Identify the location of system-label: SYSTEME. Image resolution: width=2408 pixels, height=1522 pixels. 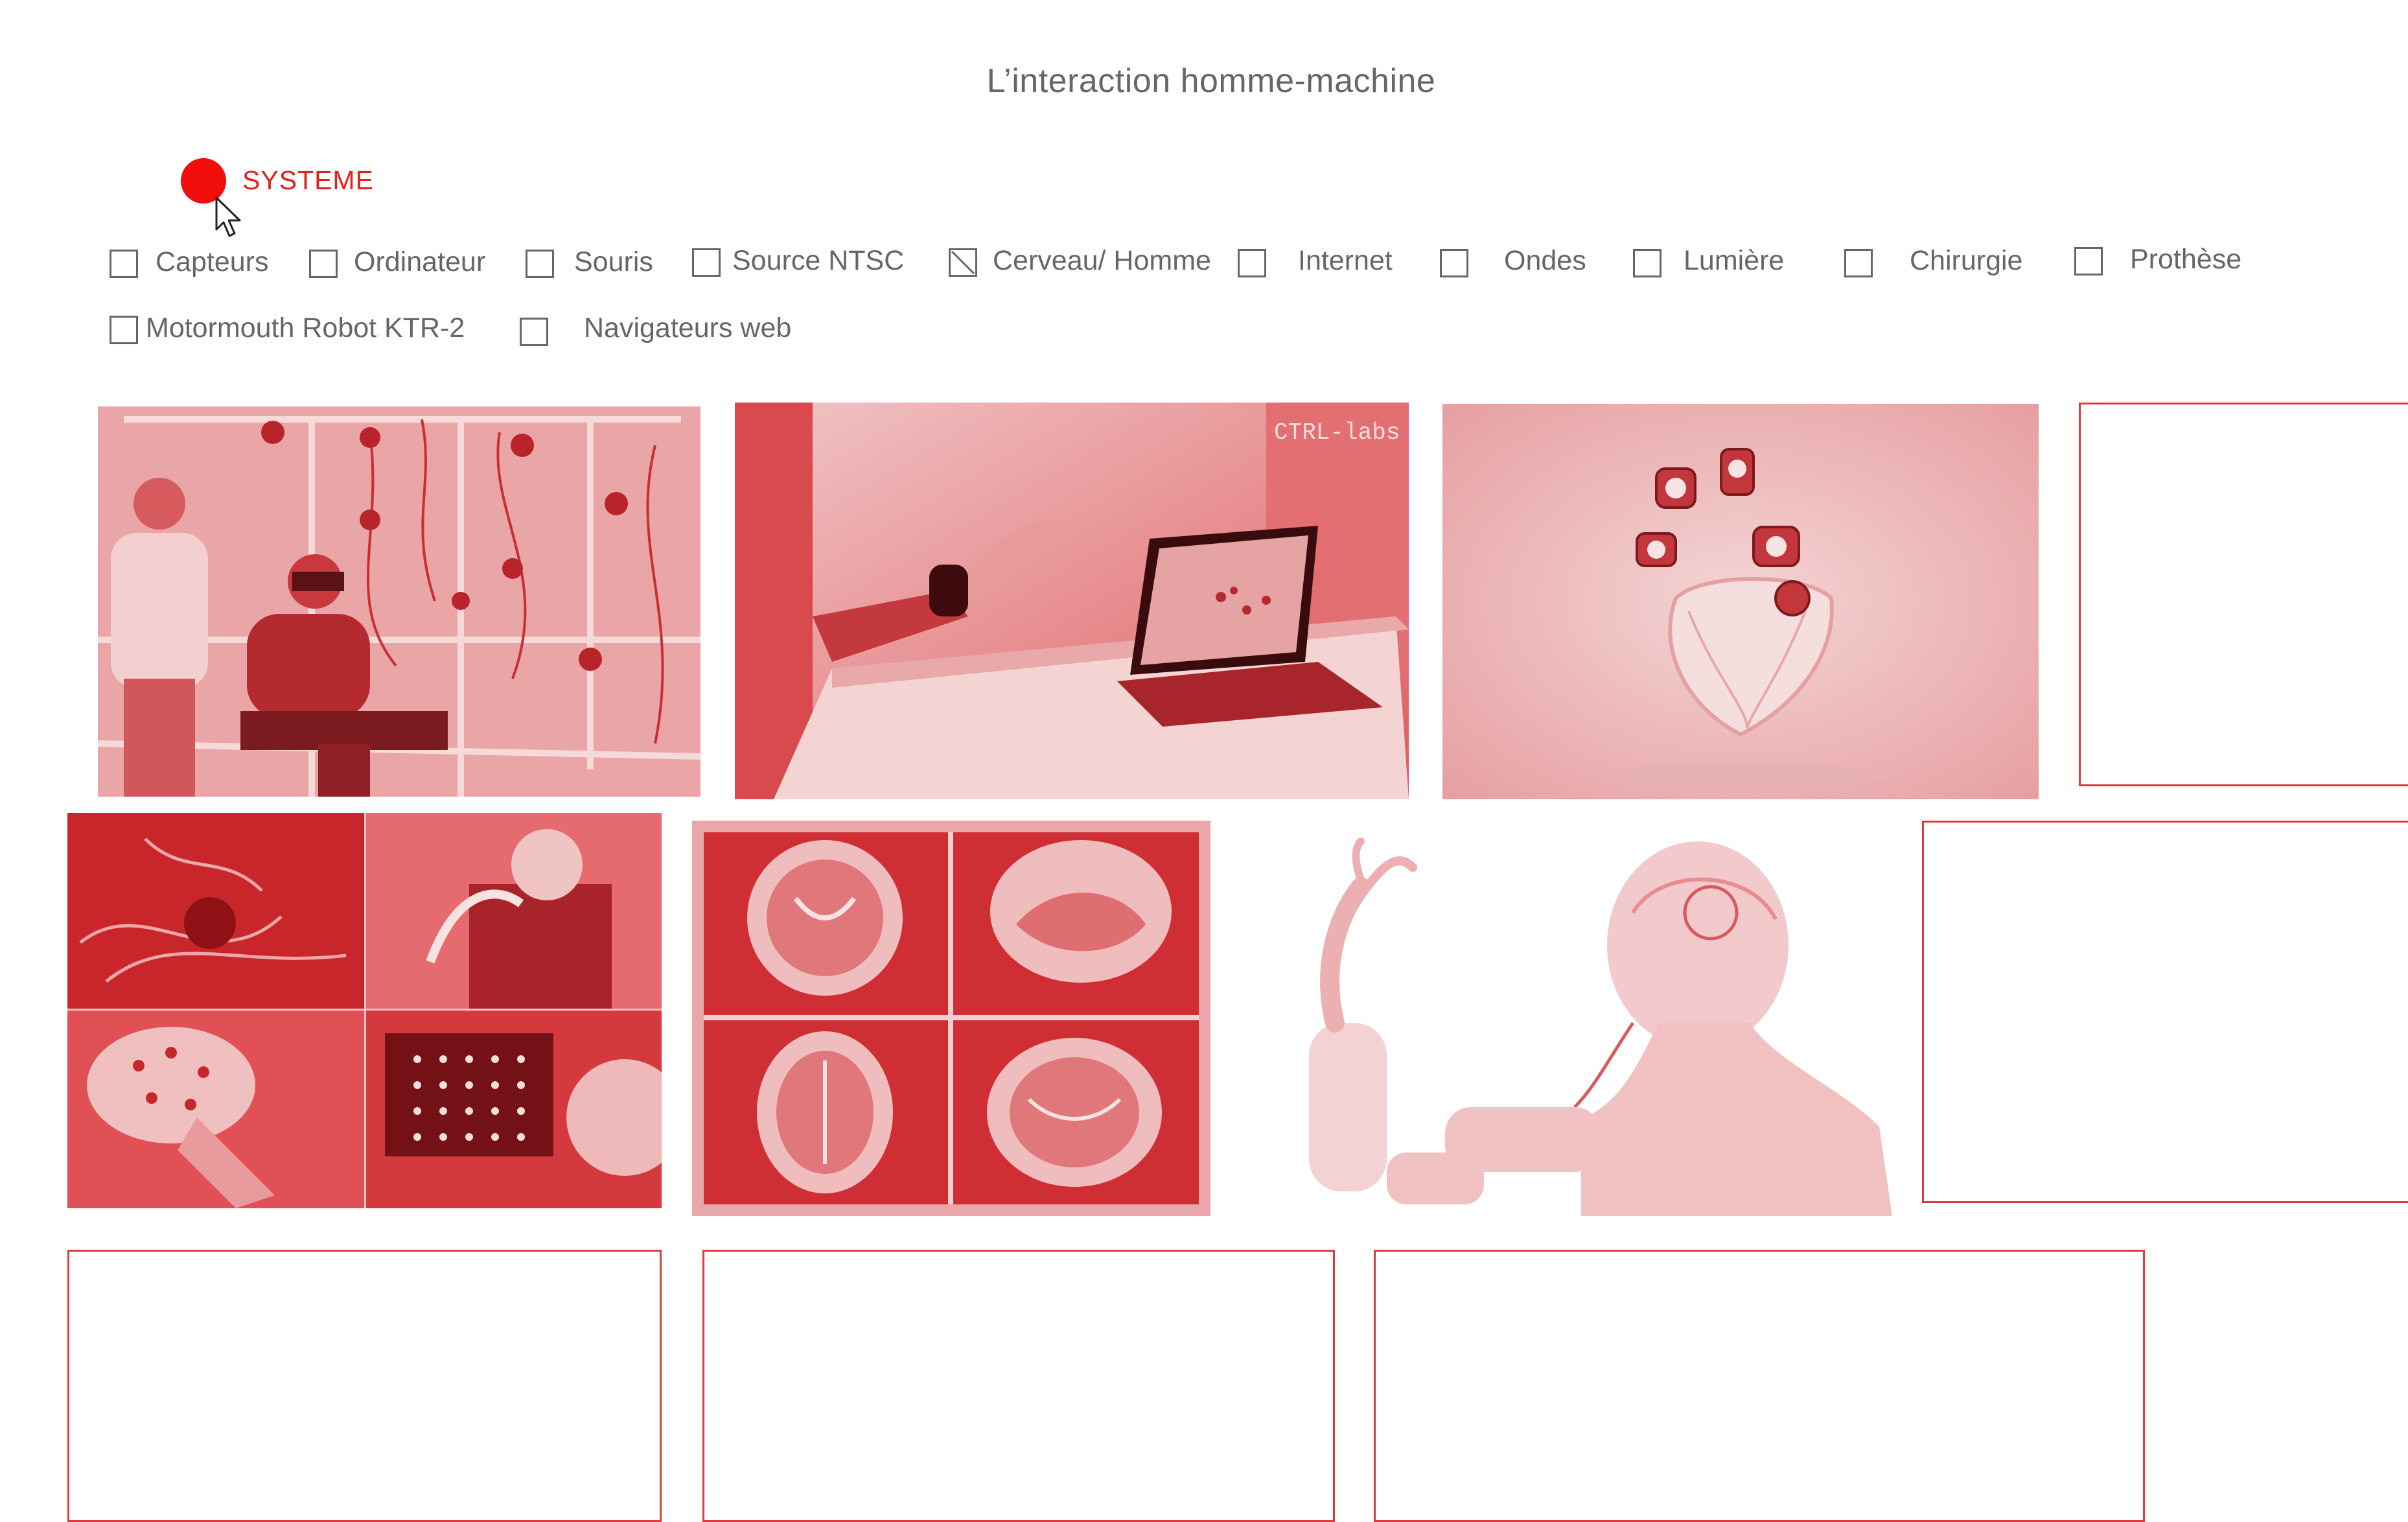
(308, 180).